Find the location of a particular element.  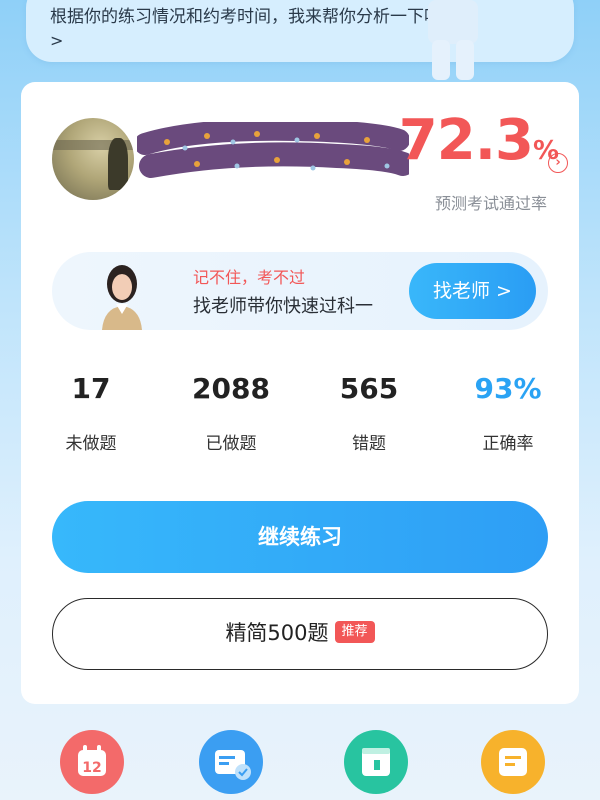

stat-value: 565 is located at coordinates (369, 388).